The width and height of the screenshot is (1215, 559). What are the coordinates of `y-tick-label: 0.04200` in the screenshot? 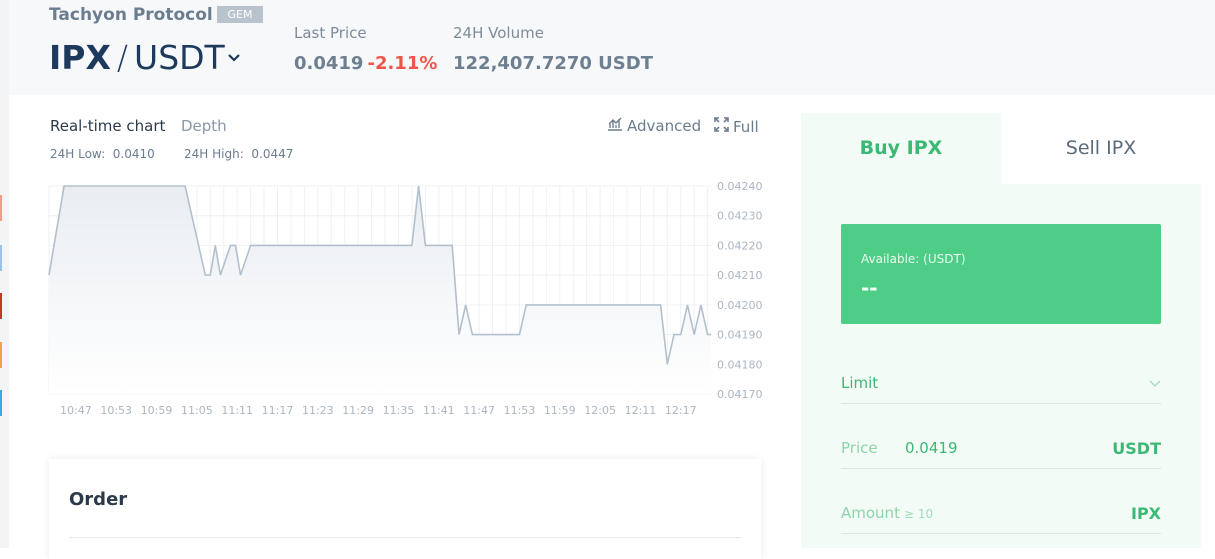 It's located at (740, 305).